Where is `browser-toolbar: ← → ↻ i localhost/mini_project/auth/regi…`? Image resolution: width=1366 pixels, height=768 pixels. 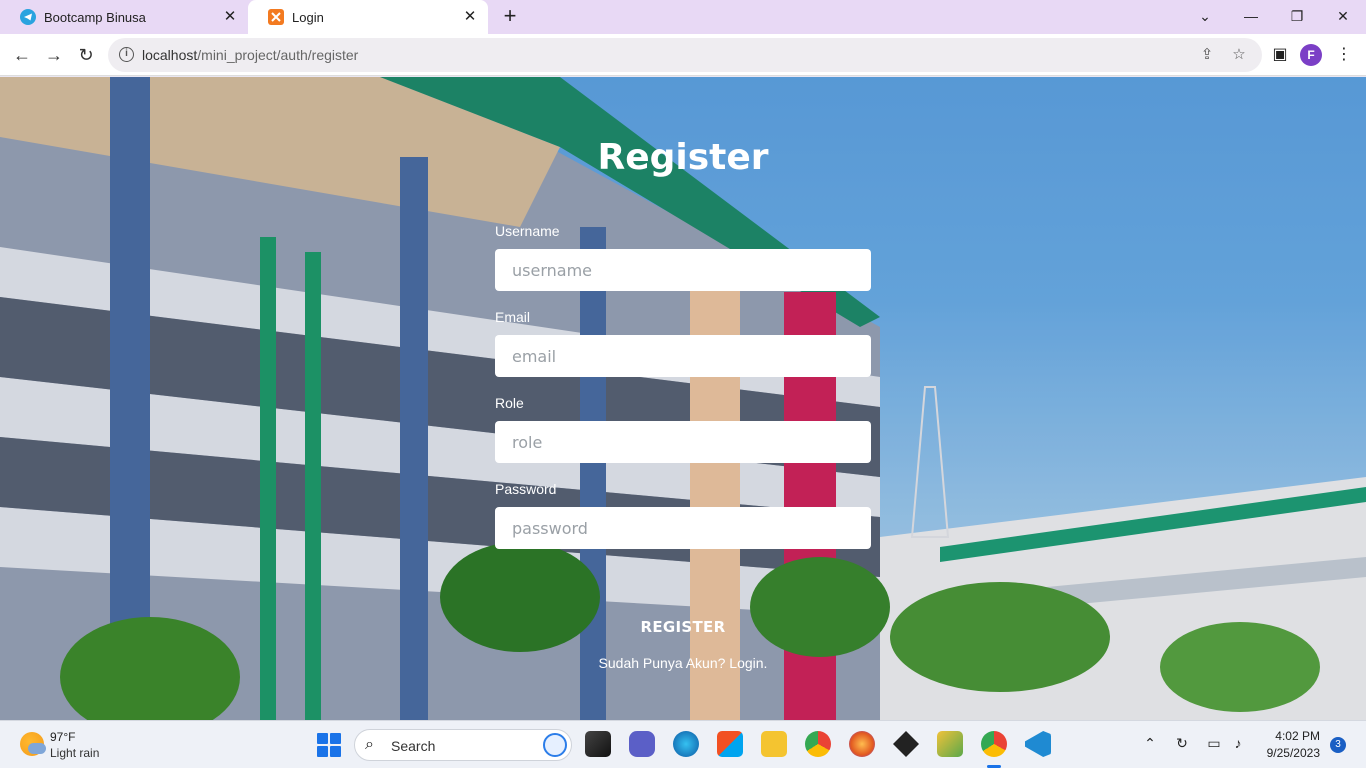
browser-toolbar: ← → ↻ i localhost/mini_project/auth/regi… is located at coordinates (683, 55).